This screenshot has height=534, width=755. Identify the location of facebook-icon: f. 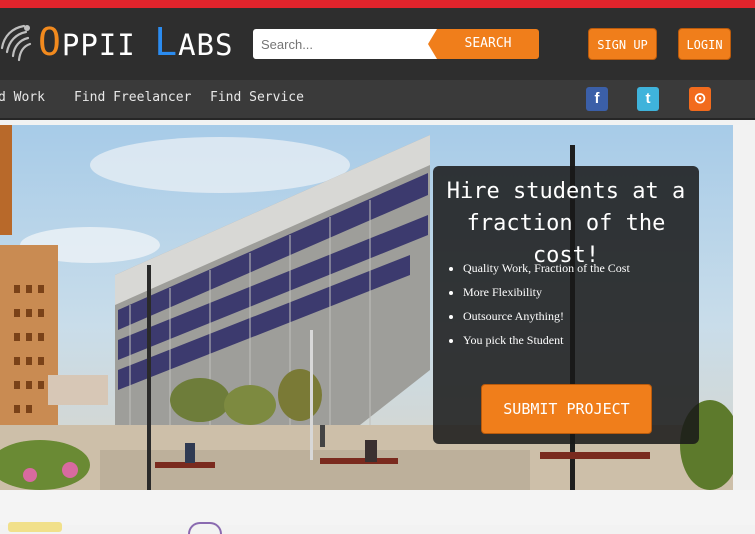
(597, 99).